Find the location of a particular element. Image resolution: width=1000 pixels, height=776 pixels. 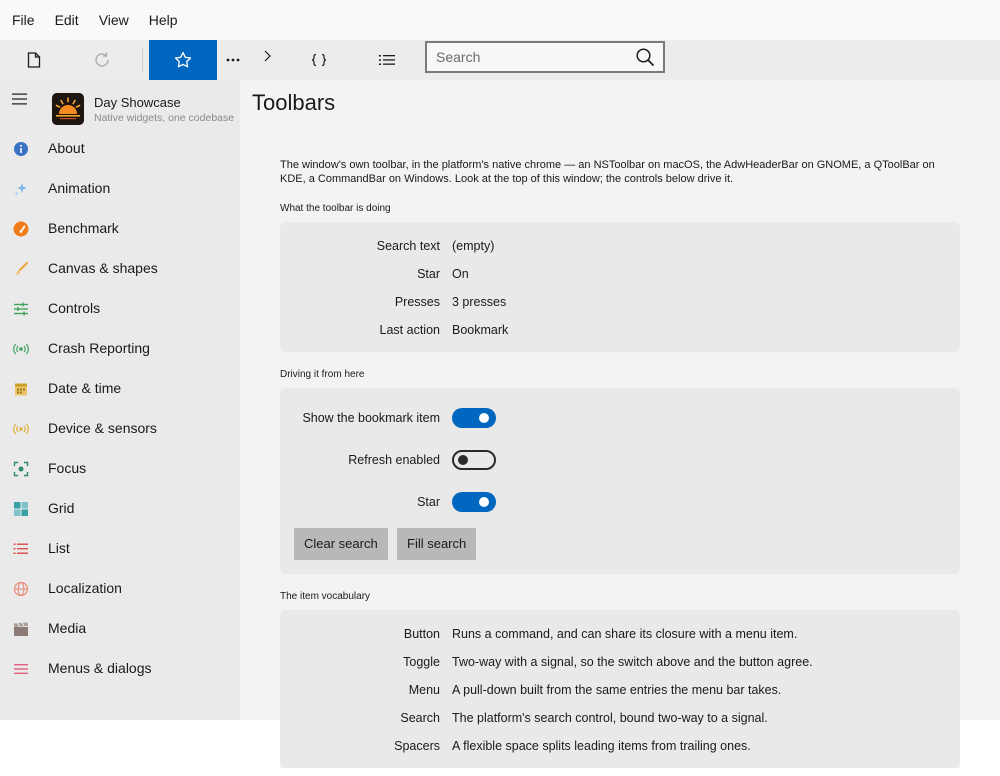

more-icon is located at coordinates (233, 60).